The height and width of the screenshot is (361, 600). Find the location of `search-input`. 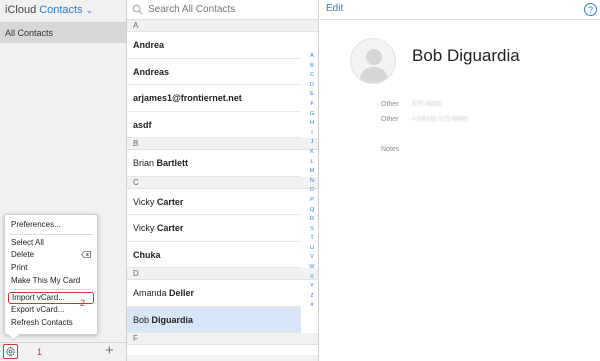

search-input is located at coordinates (223, 9).